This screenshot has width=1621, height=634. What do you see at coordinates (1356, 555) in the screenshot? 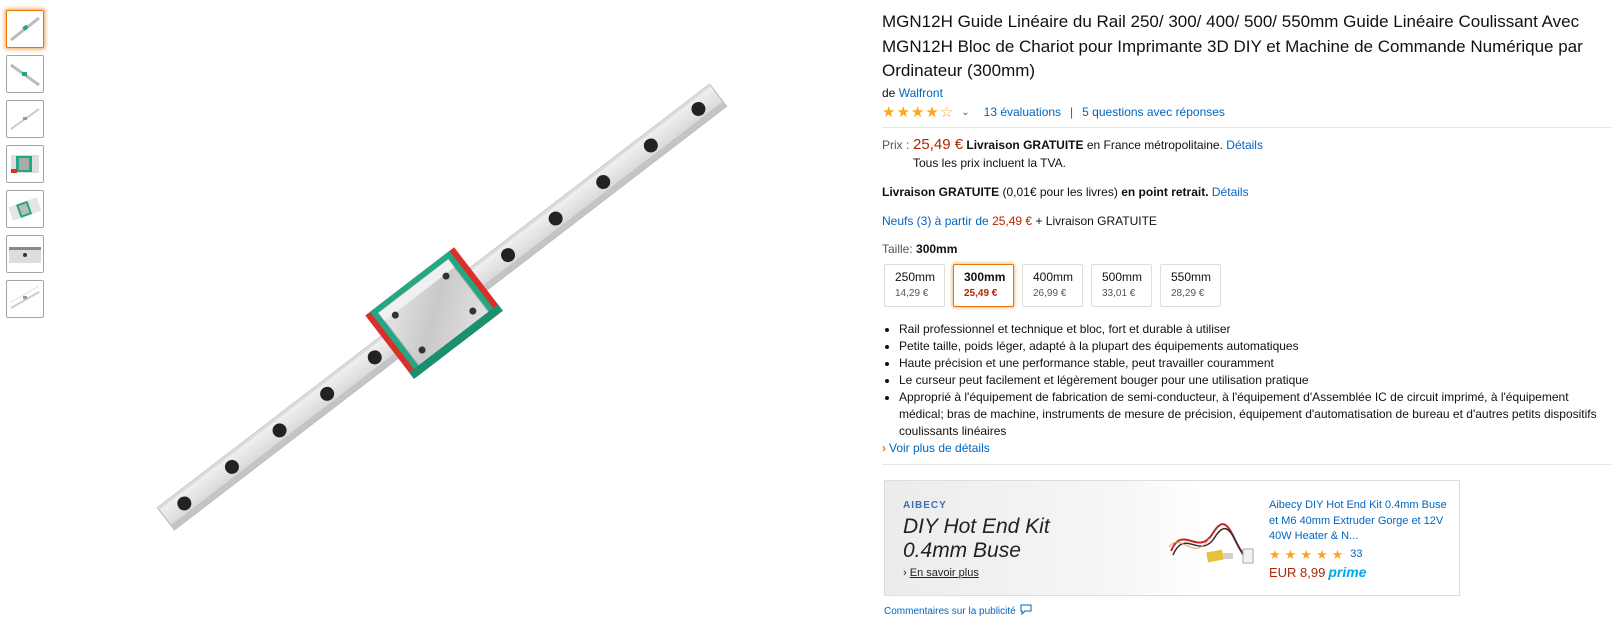
I see `ad-rating-count: 33` at bounding box center [1356, 555].